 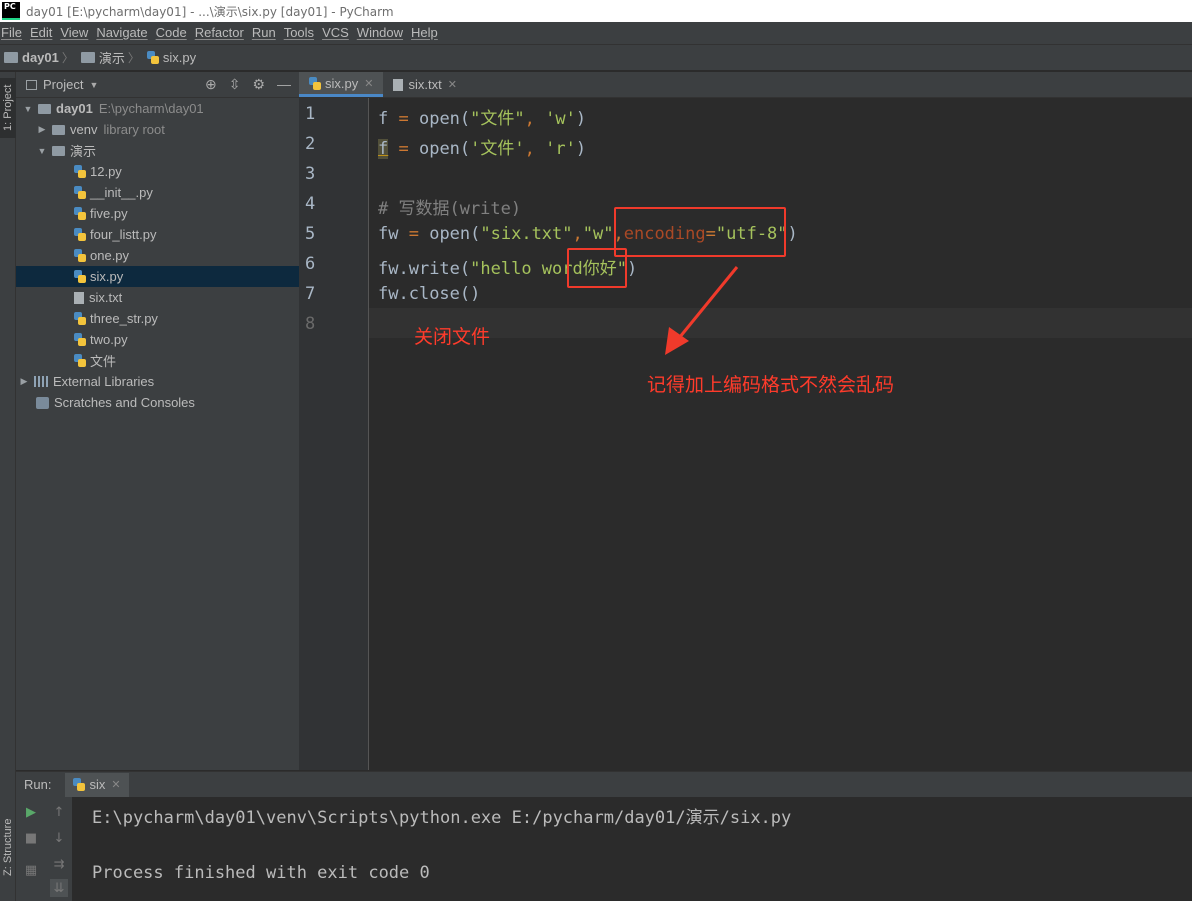 I want to click on tree-item-file: one.py, so click(x=157, y=255).